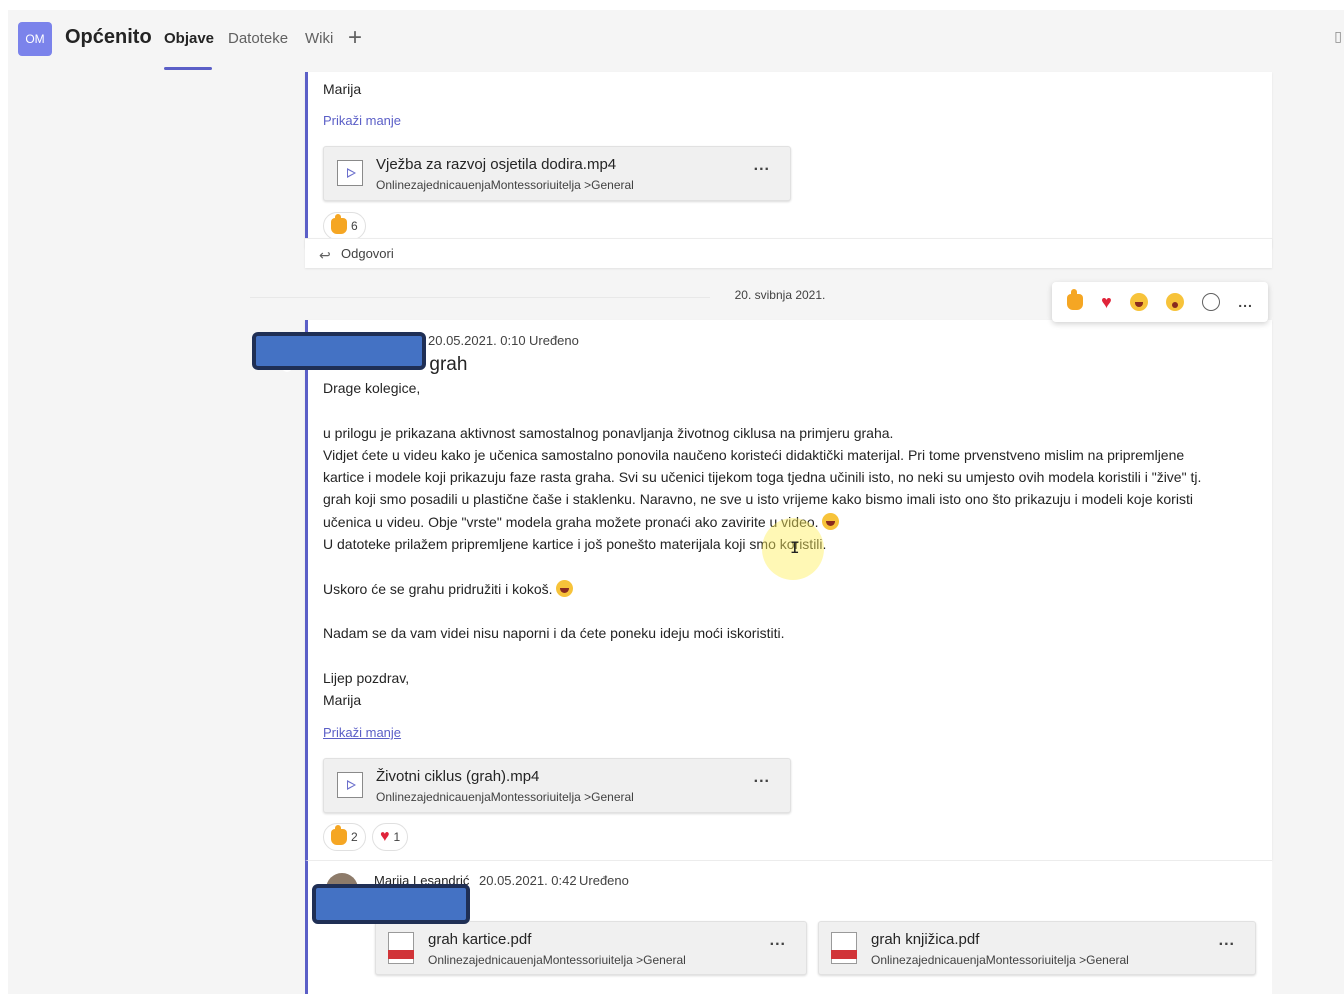  I want to click on reply-timestamp: 20.05.2021. 0:42, so click(528, 880).